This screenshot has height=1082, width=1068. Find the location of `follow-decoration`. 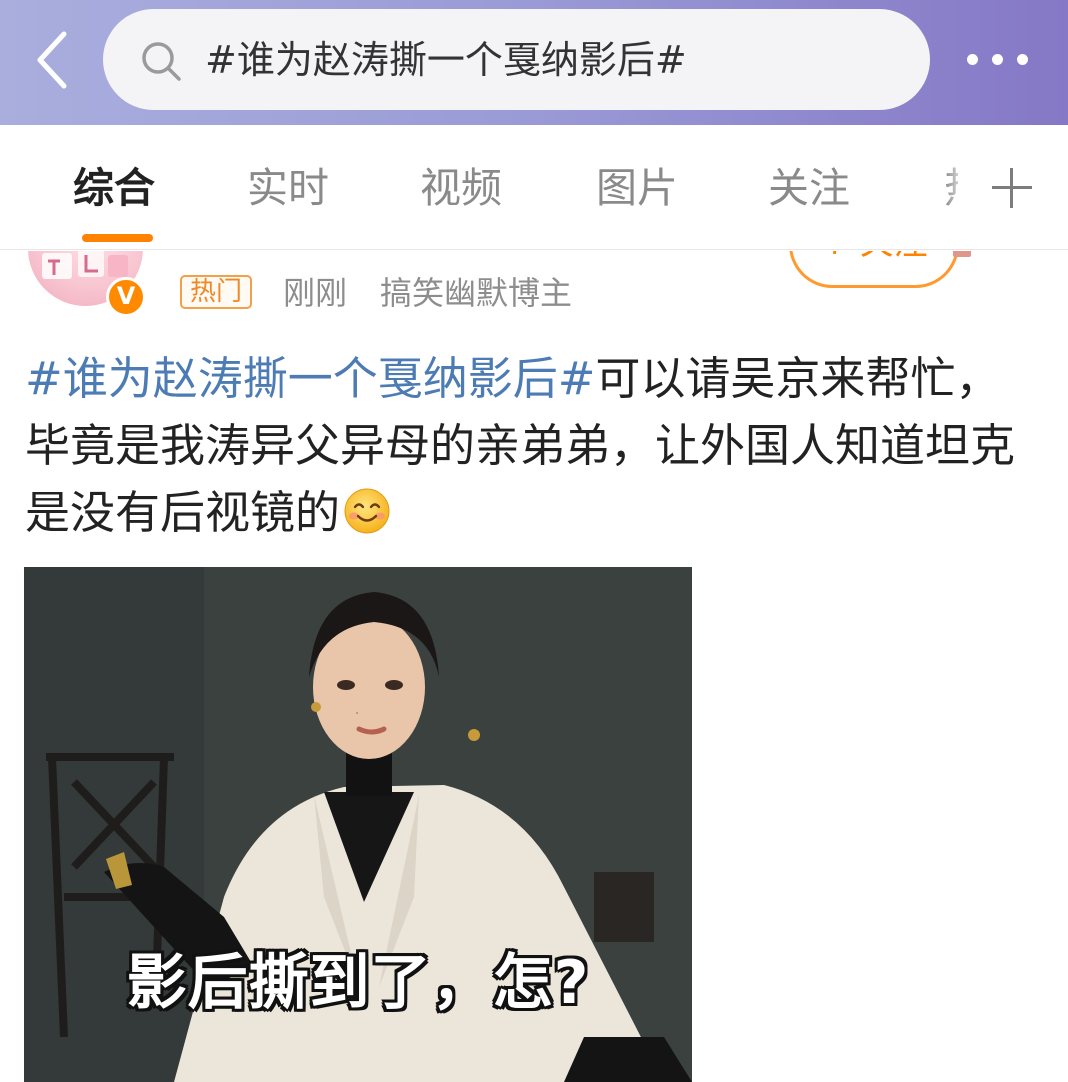

follow-decoration is located at coordinates (962, 254).